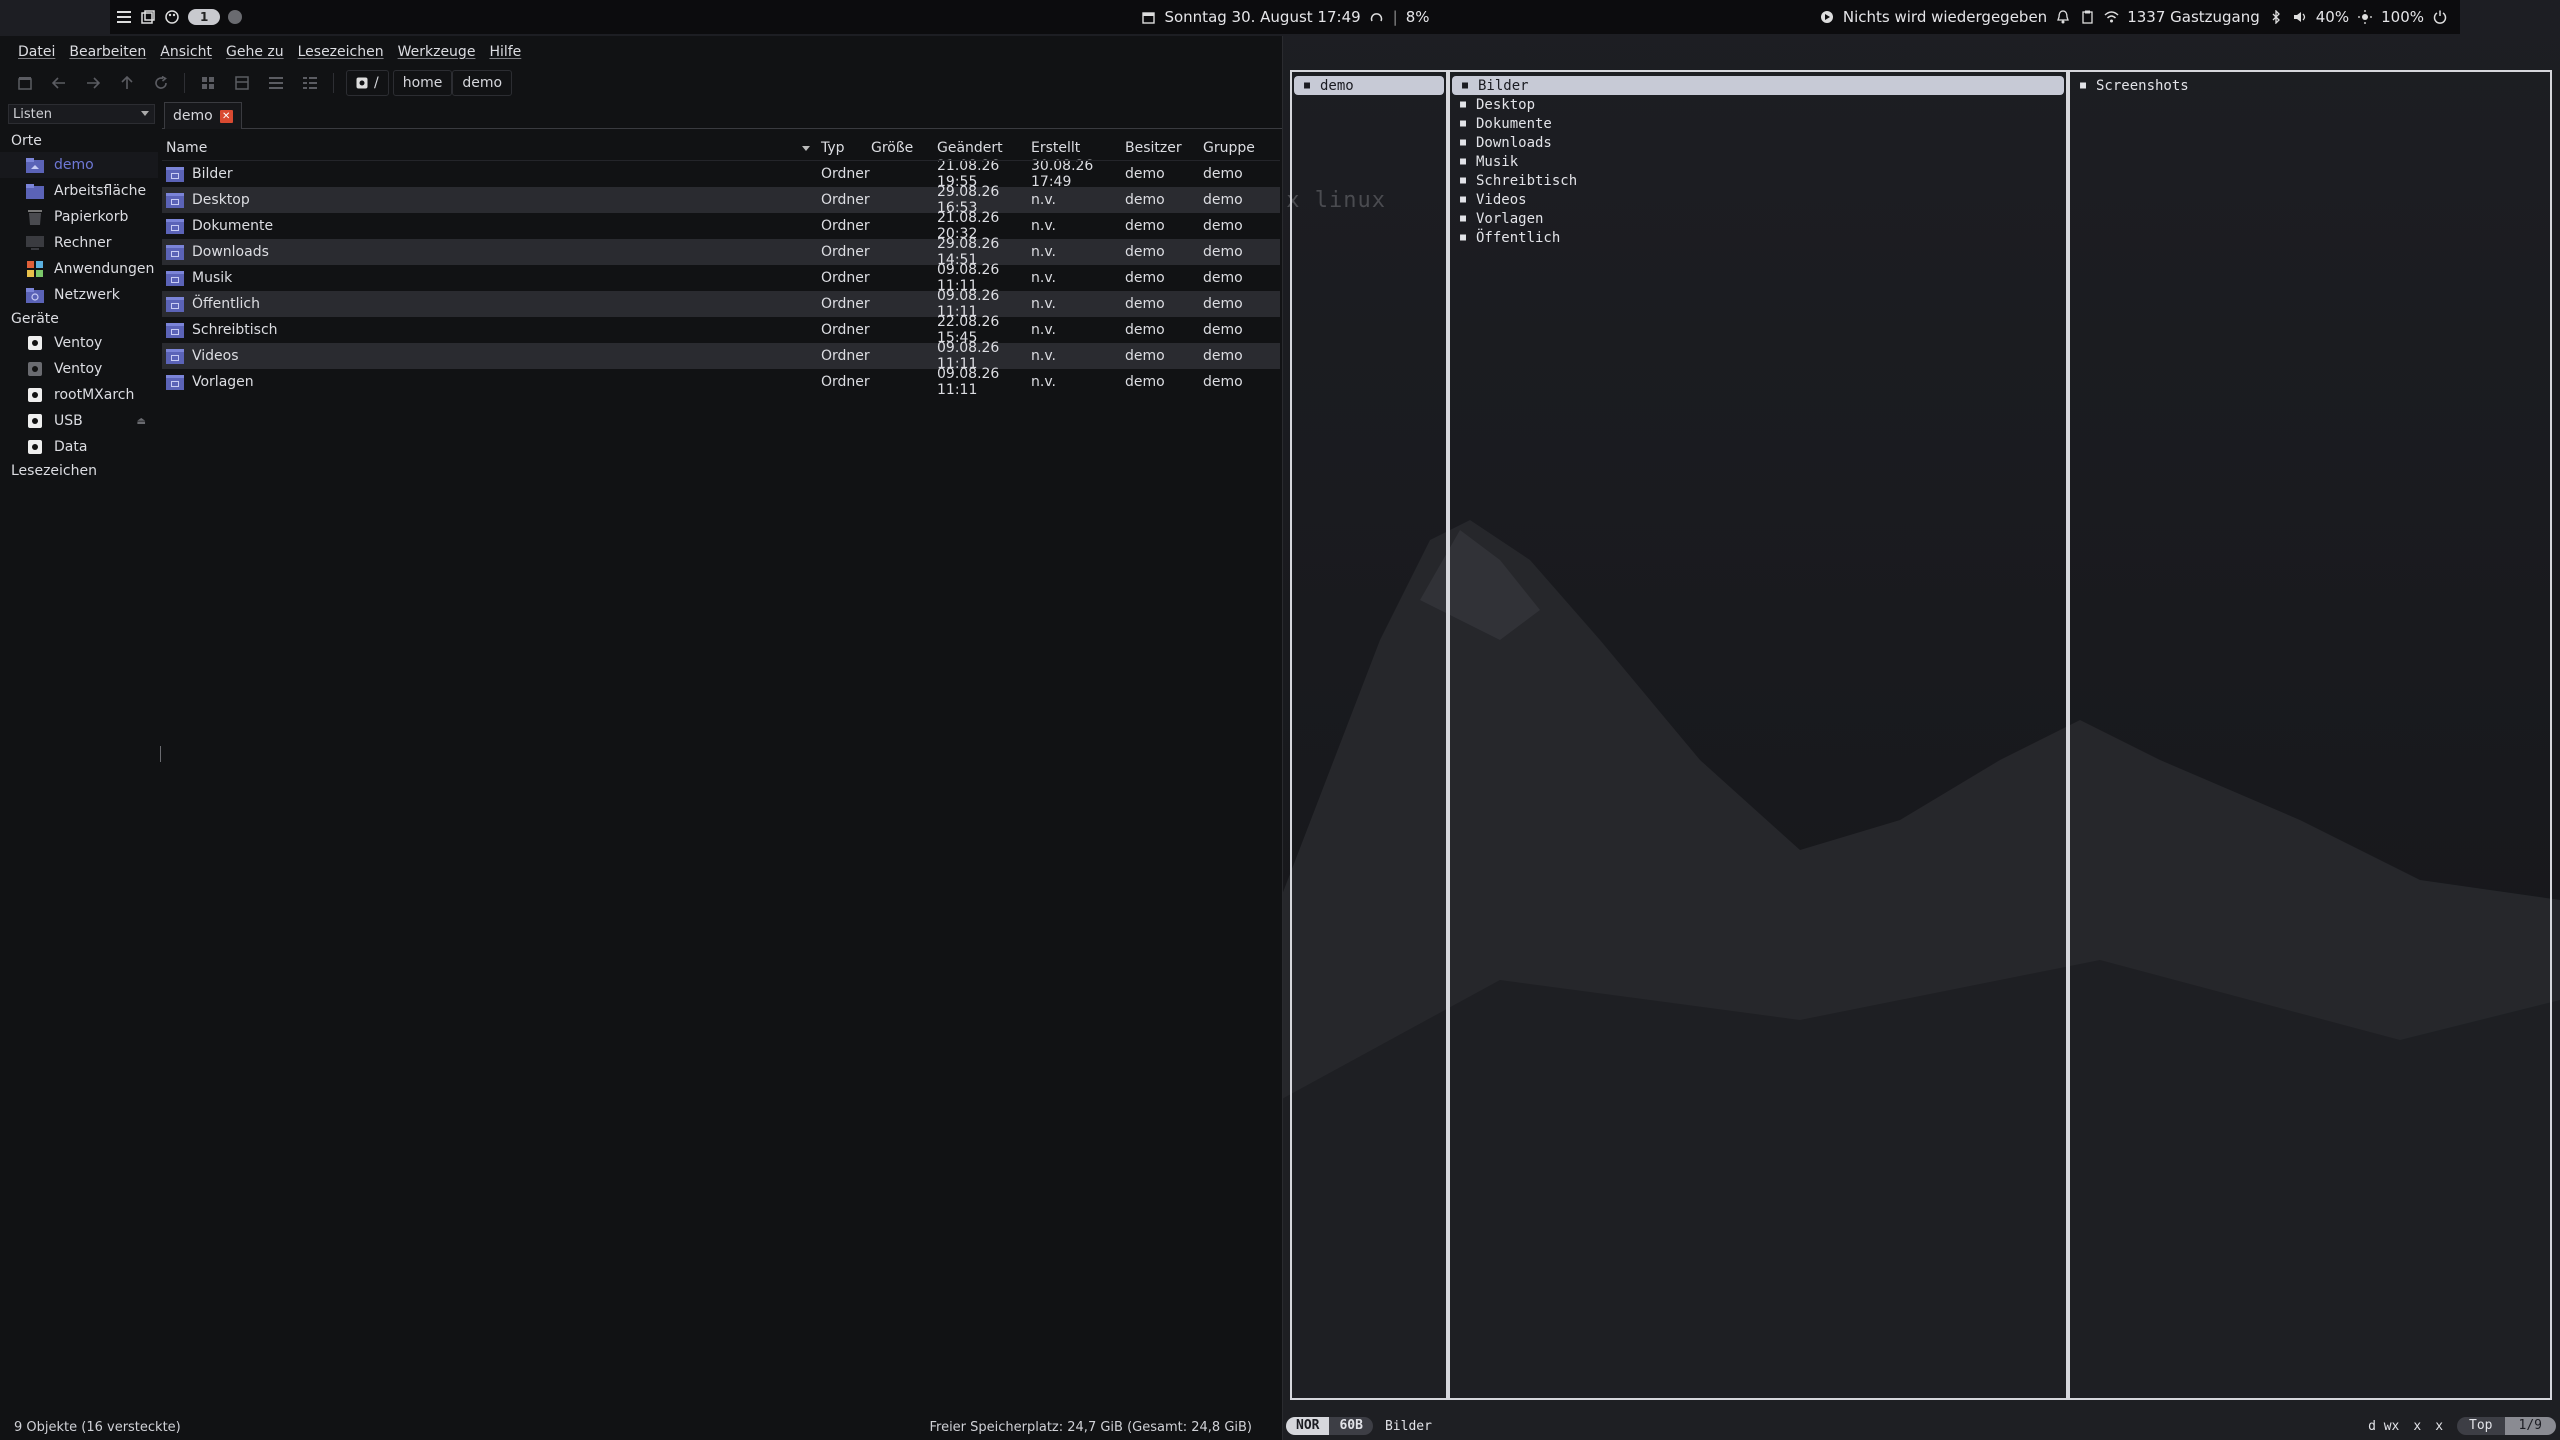 Image resolution: width=2560 pixels, height=1440 pixels. I want to click on sidebar-item-ventoy-2: Ventoy, so click(79, 369).